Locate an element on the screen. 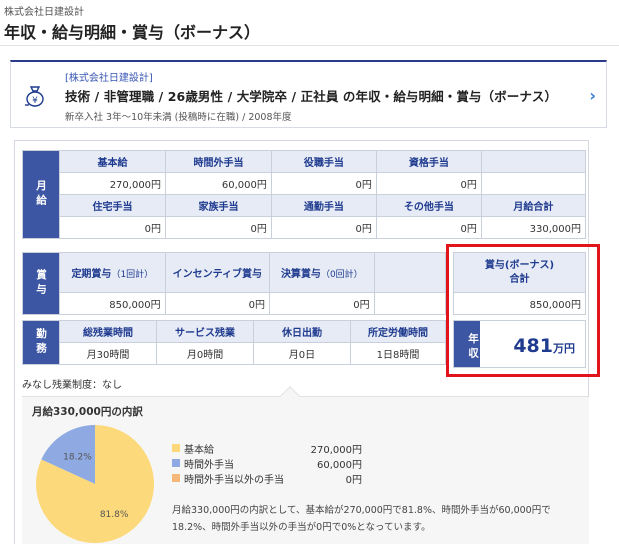 The image size is (619, 544). header-incentive-bonus: インセンティブ賞与 is located at coordinates (217, 272).